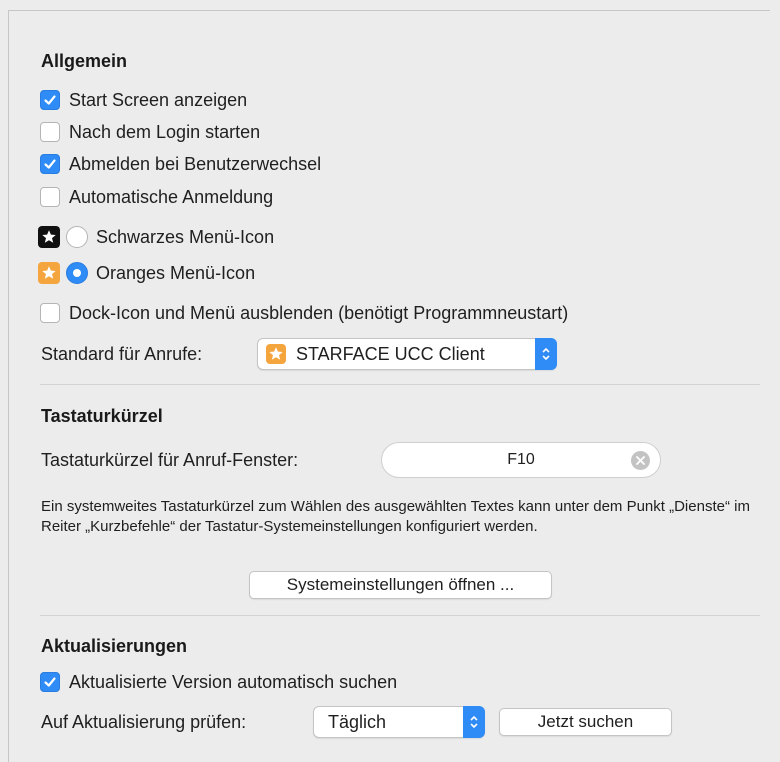  I want to click on shortcut-value: F10, so click(521, 459).